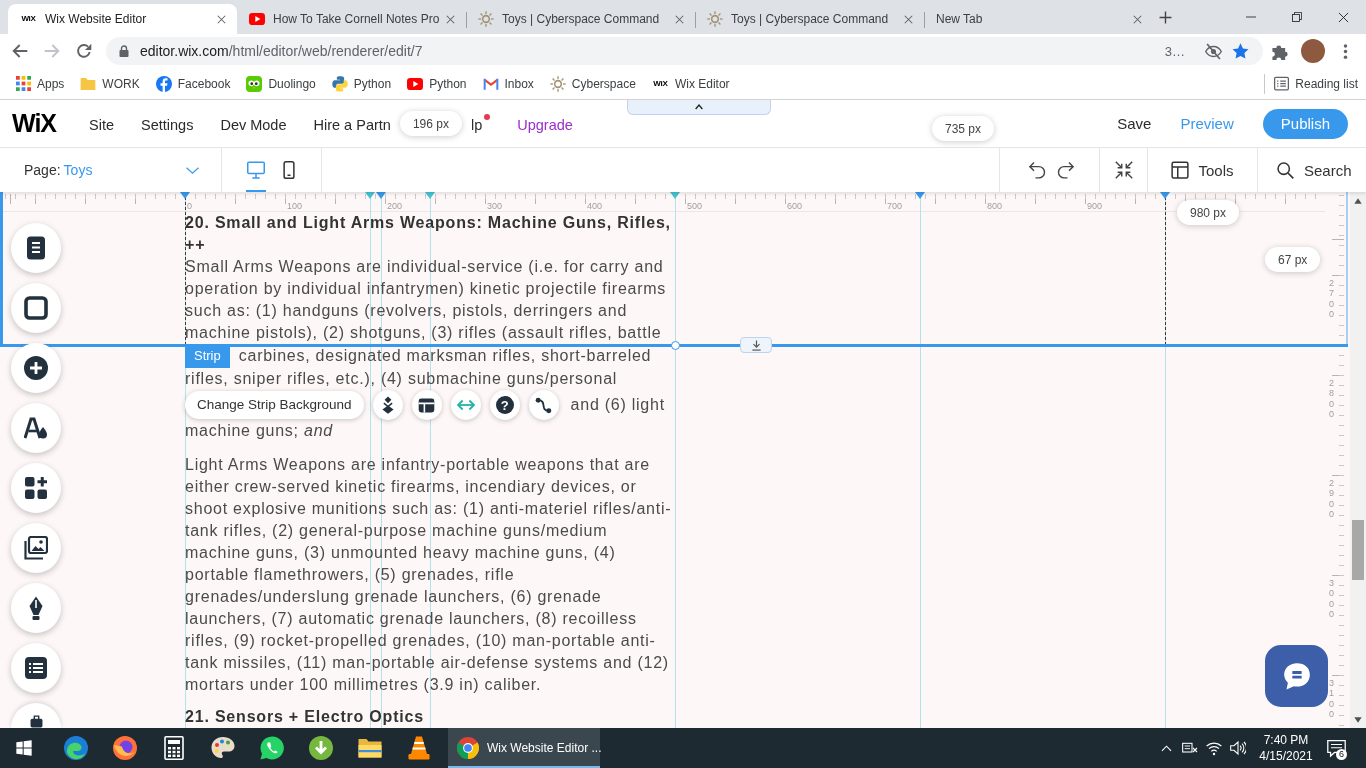 The height and width of the screenshot is (768, 1366). I want to click on notification-button: 6, so click(1336, 748).